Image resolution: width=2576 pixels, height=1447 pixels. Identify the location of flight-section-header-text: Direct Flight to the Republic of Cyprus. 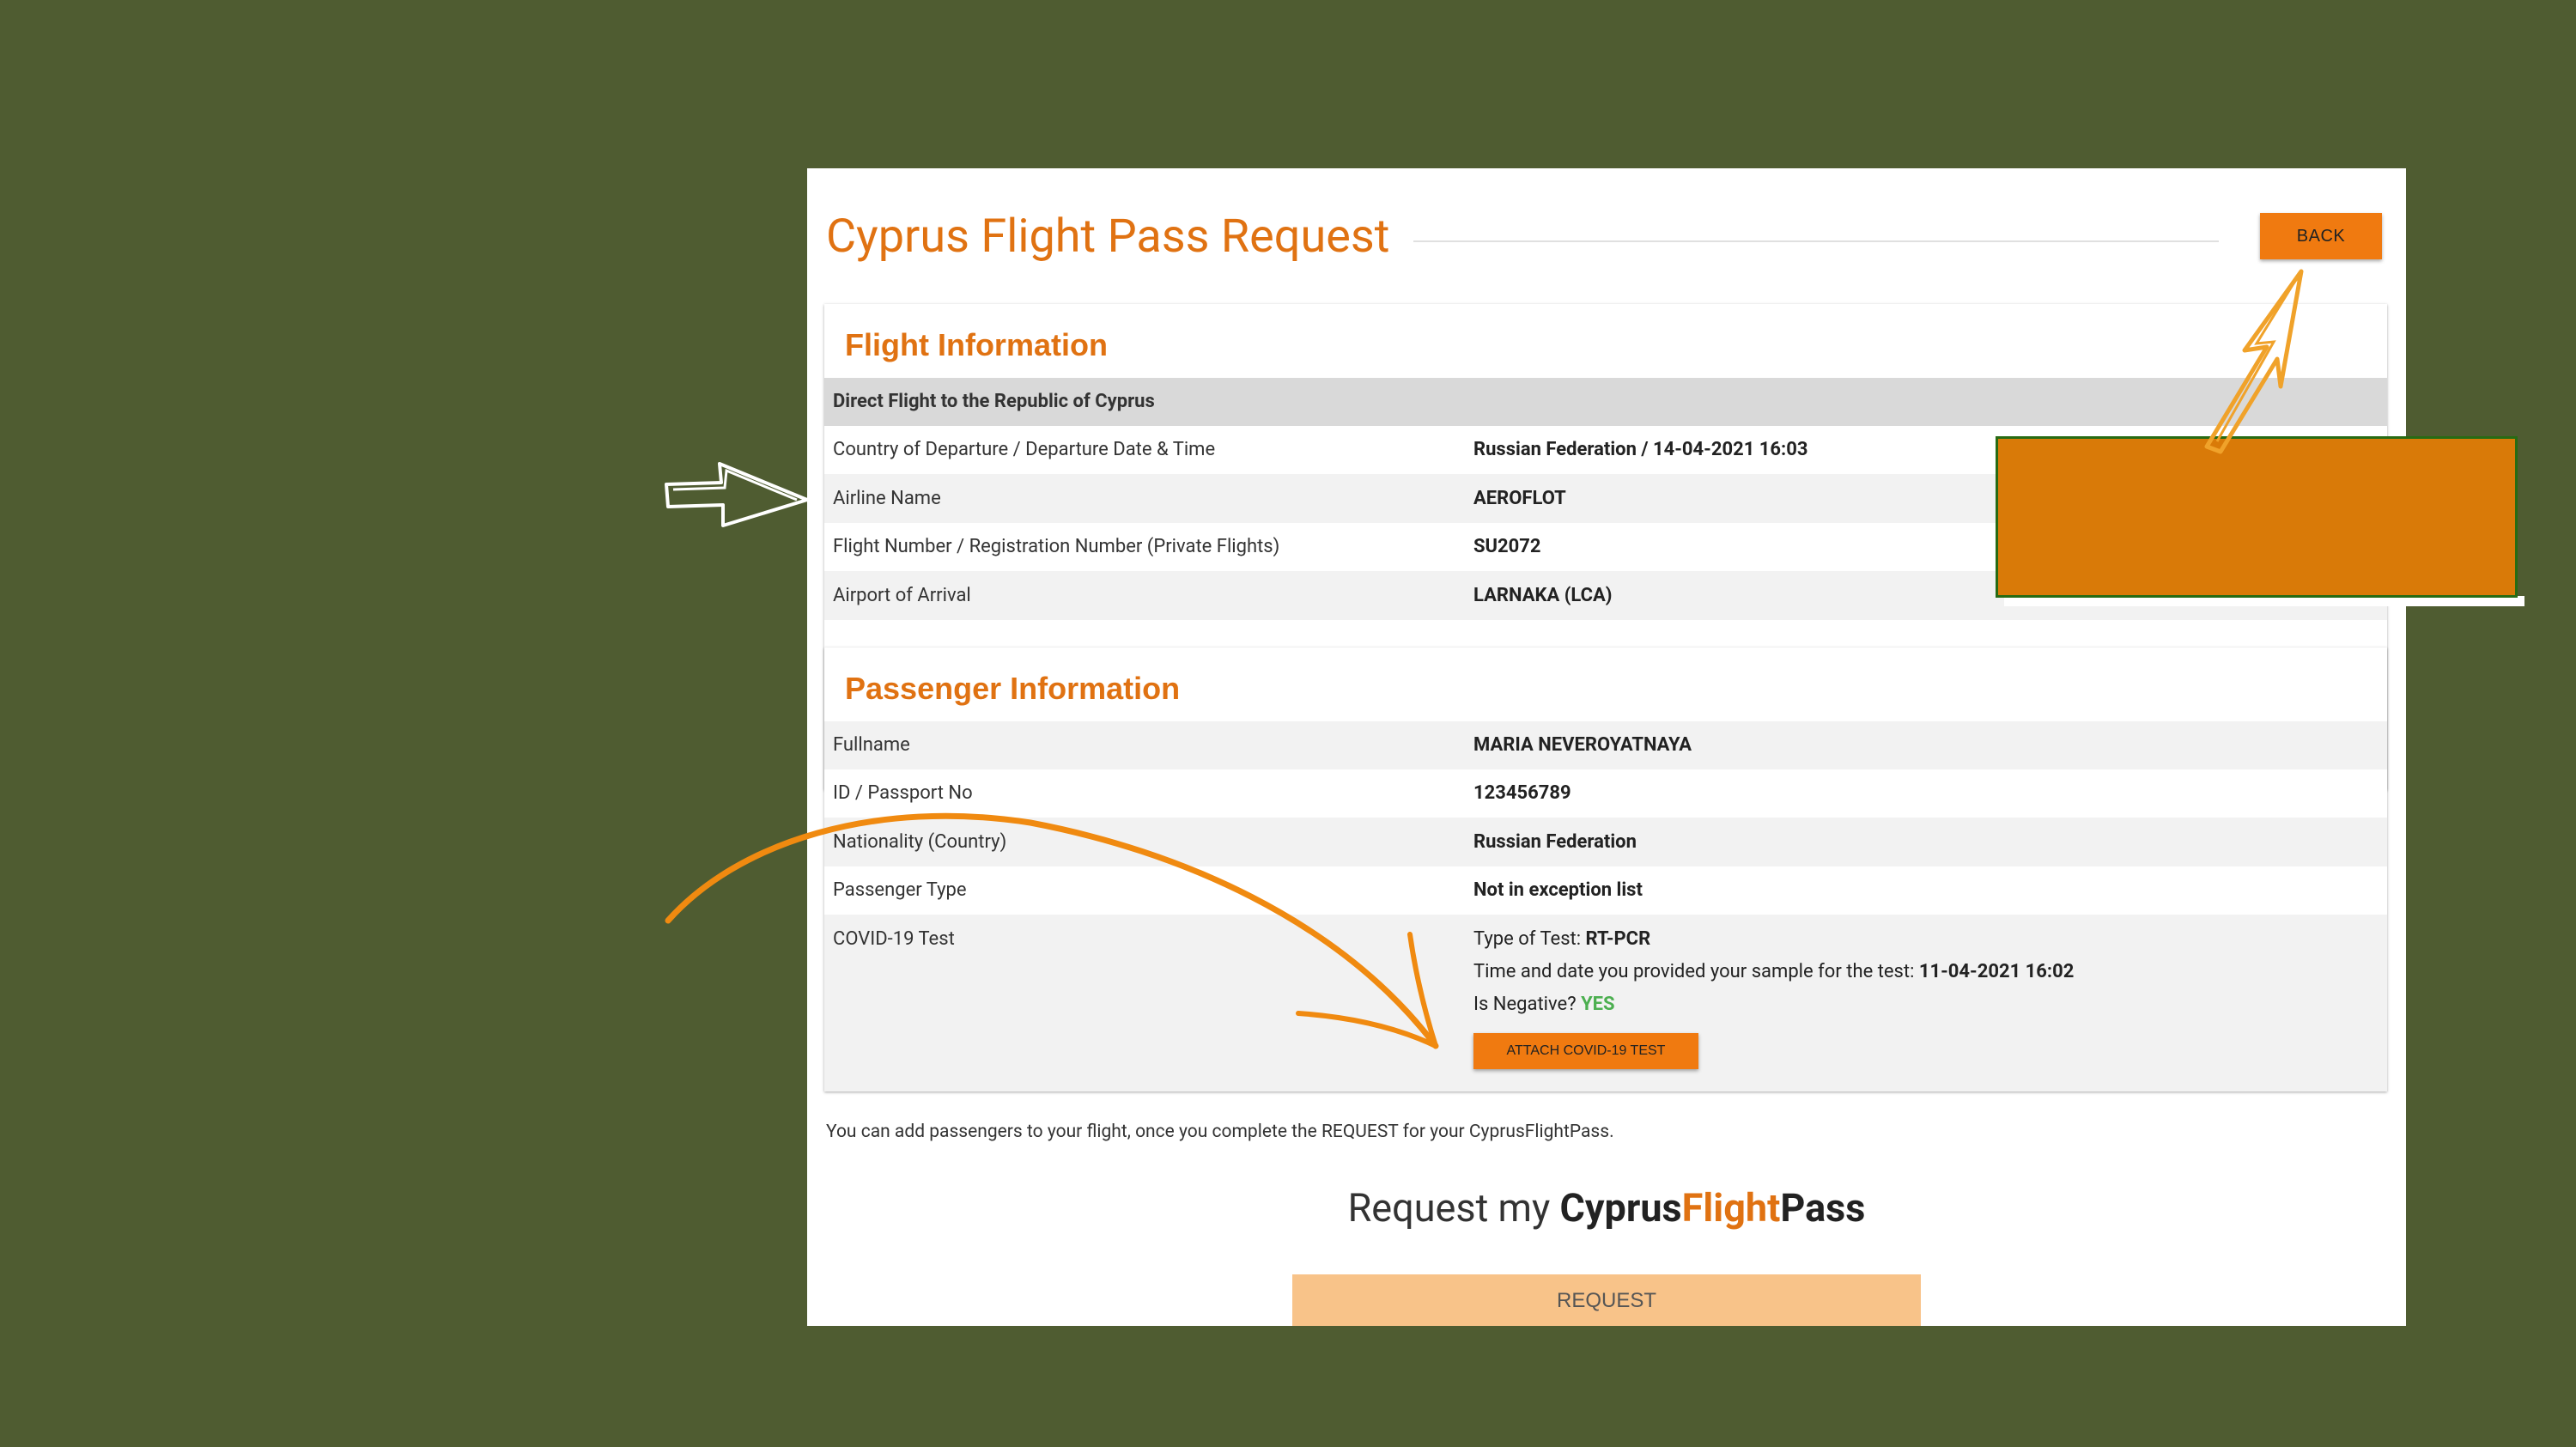
(994, 401).